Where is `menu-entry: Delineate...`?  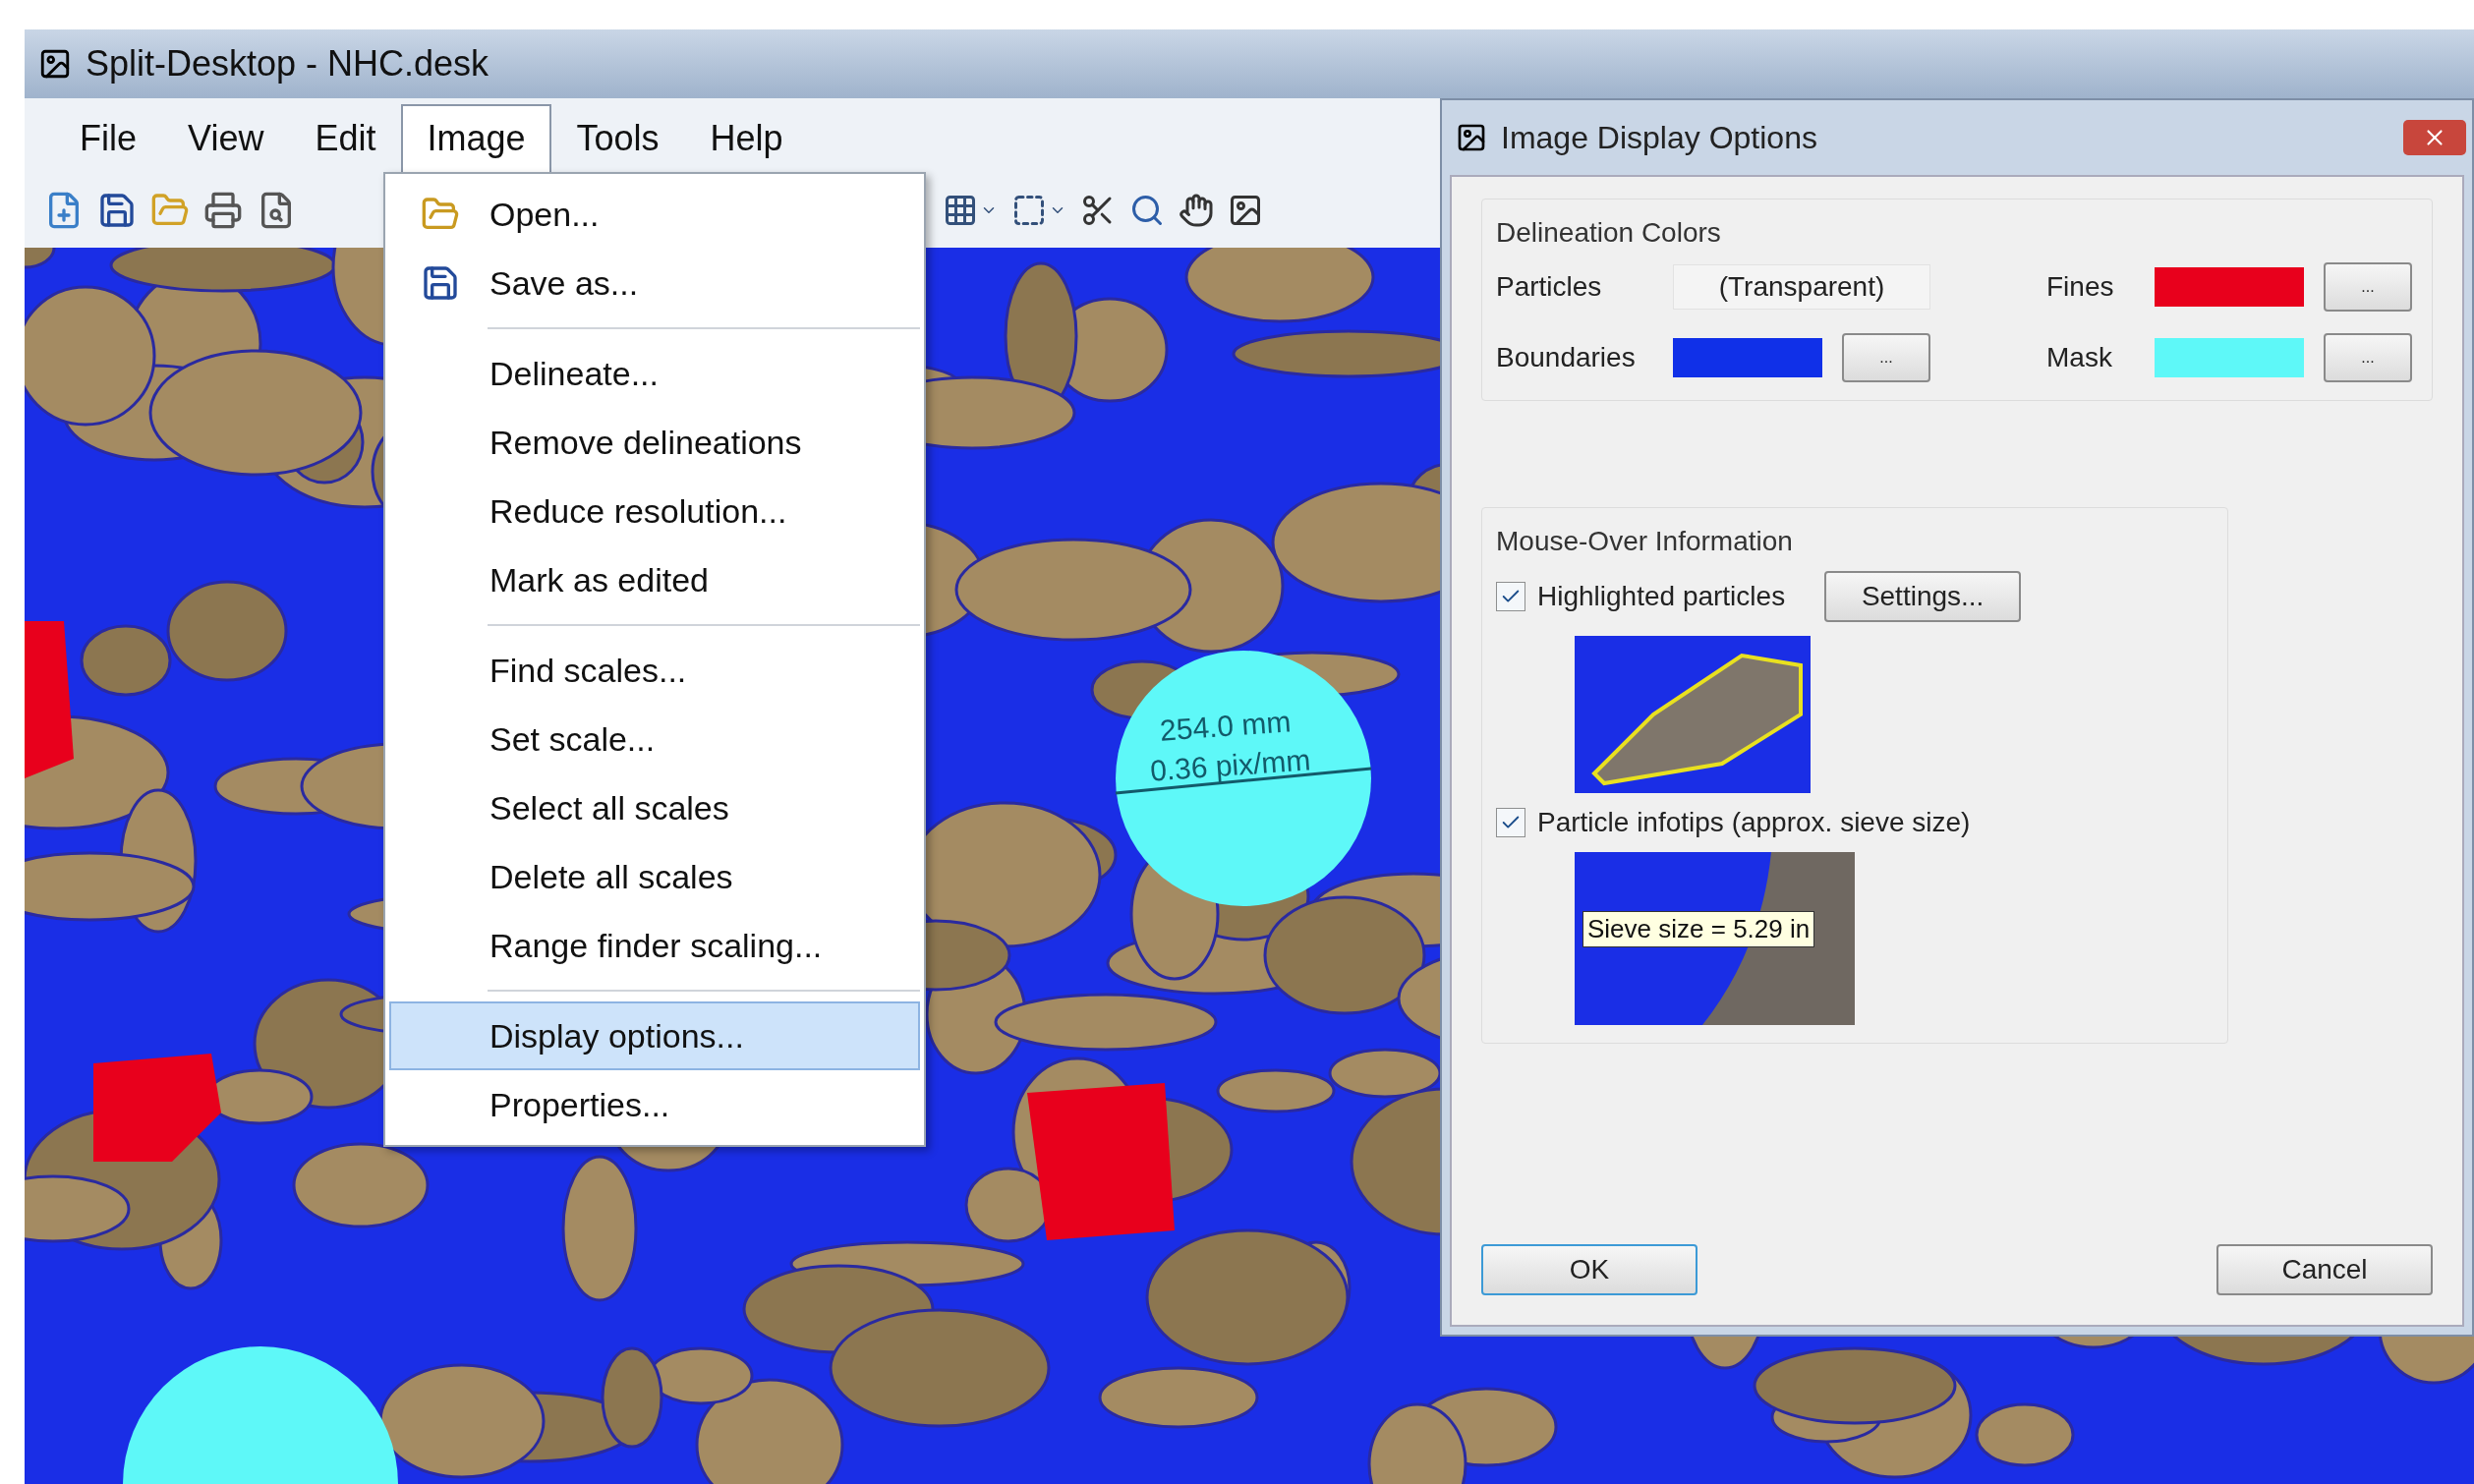 menu-entry: Delineate... is located at coordinates (654, 373).